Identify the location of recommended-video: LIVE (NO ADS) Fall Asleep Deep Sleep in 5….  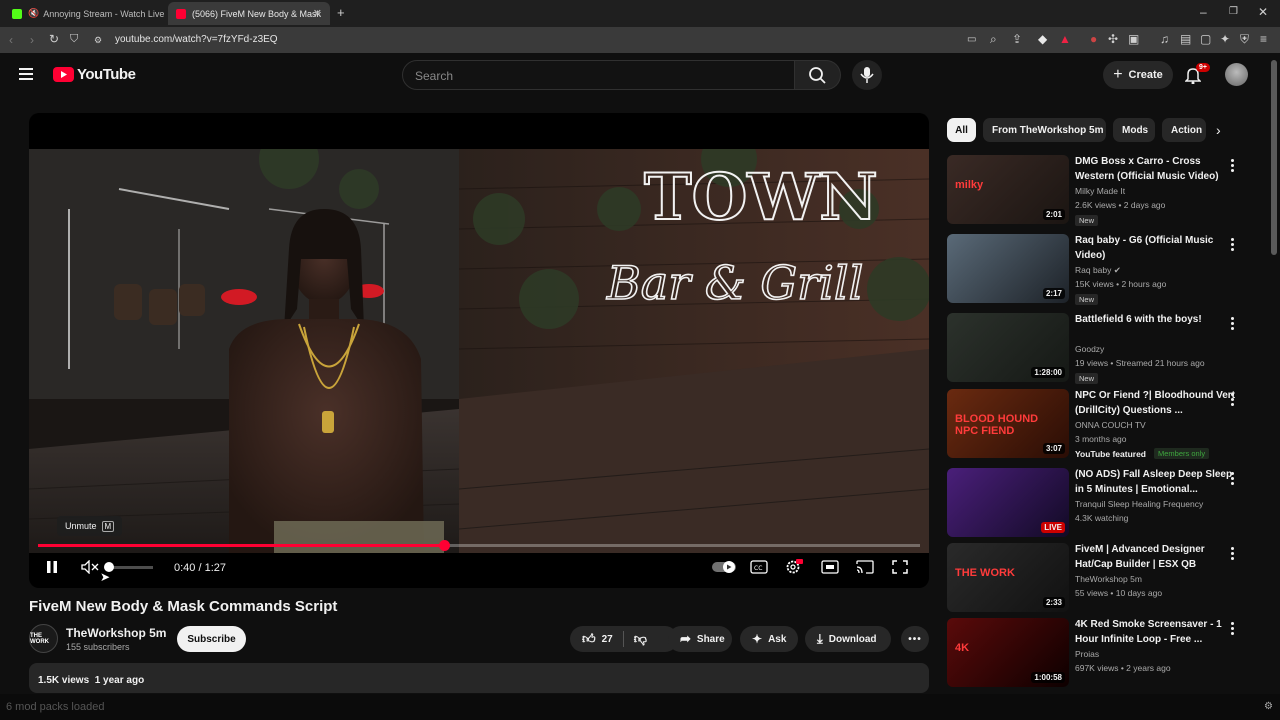
(1097, 504).